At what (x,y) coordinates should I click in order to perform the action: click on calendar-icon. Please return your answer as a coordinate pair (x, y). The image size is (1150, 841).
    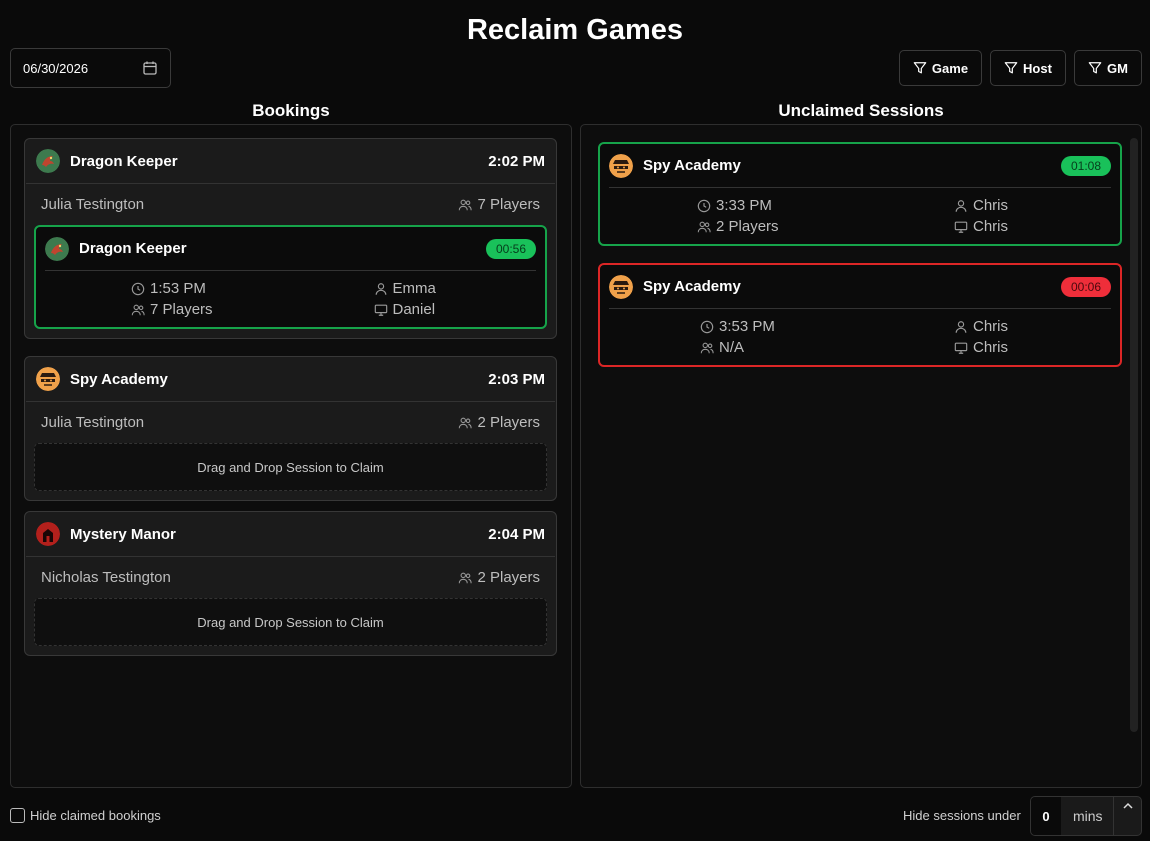
    Looking at the image, I should click on (150, 68).